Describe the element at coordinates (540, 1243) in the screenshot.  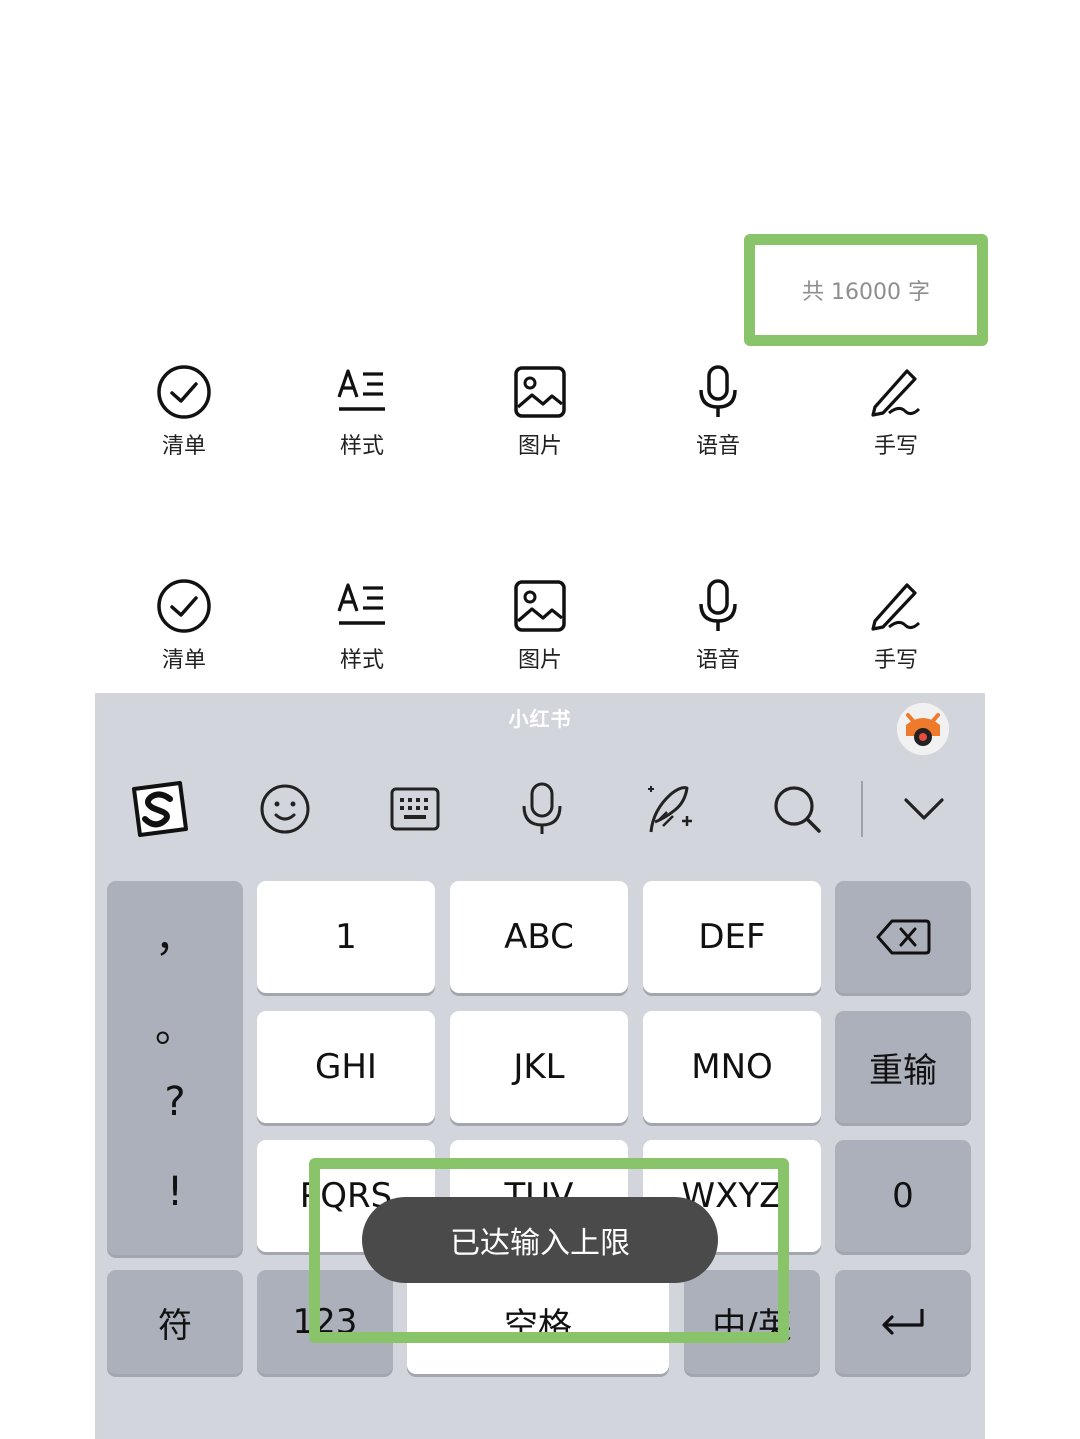
I see `toast-message: 已达输入上限` at that location.